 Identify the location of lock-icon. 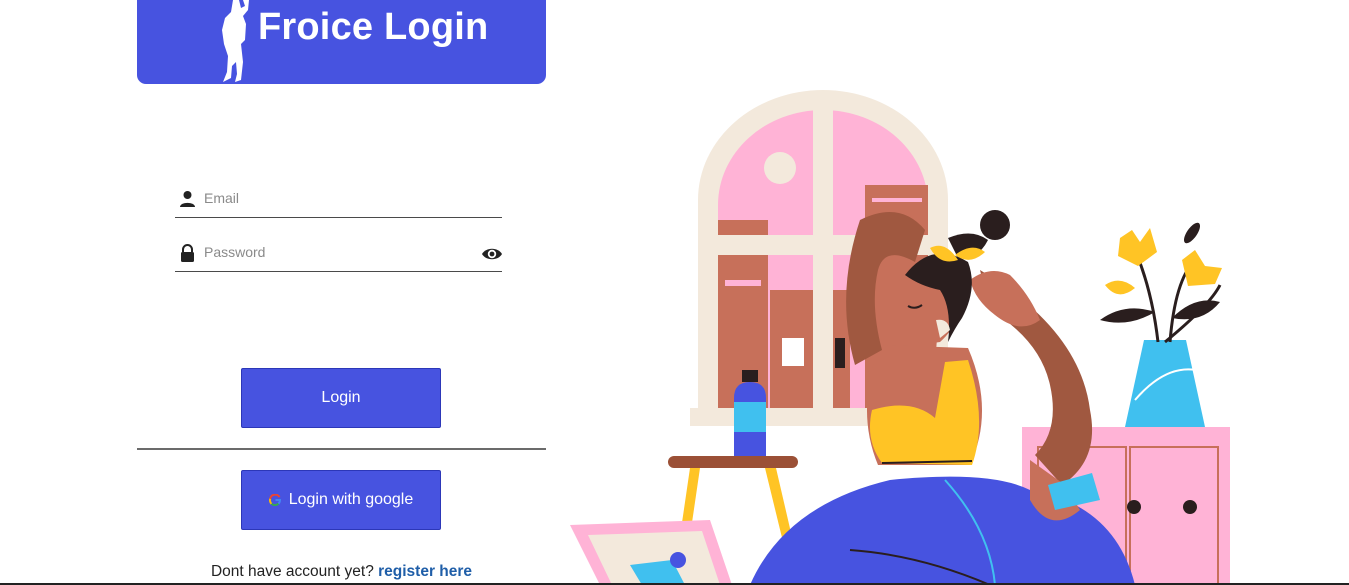
(187, 253).